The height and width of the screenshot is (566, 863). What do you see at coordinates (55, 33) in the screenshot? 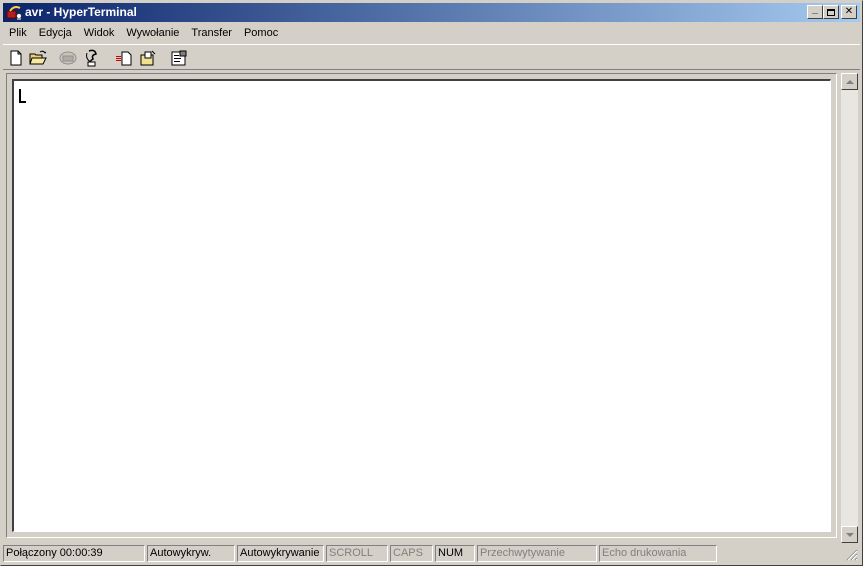
I see `menu-edycja: Edycja` at bounding box center [55, 33].